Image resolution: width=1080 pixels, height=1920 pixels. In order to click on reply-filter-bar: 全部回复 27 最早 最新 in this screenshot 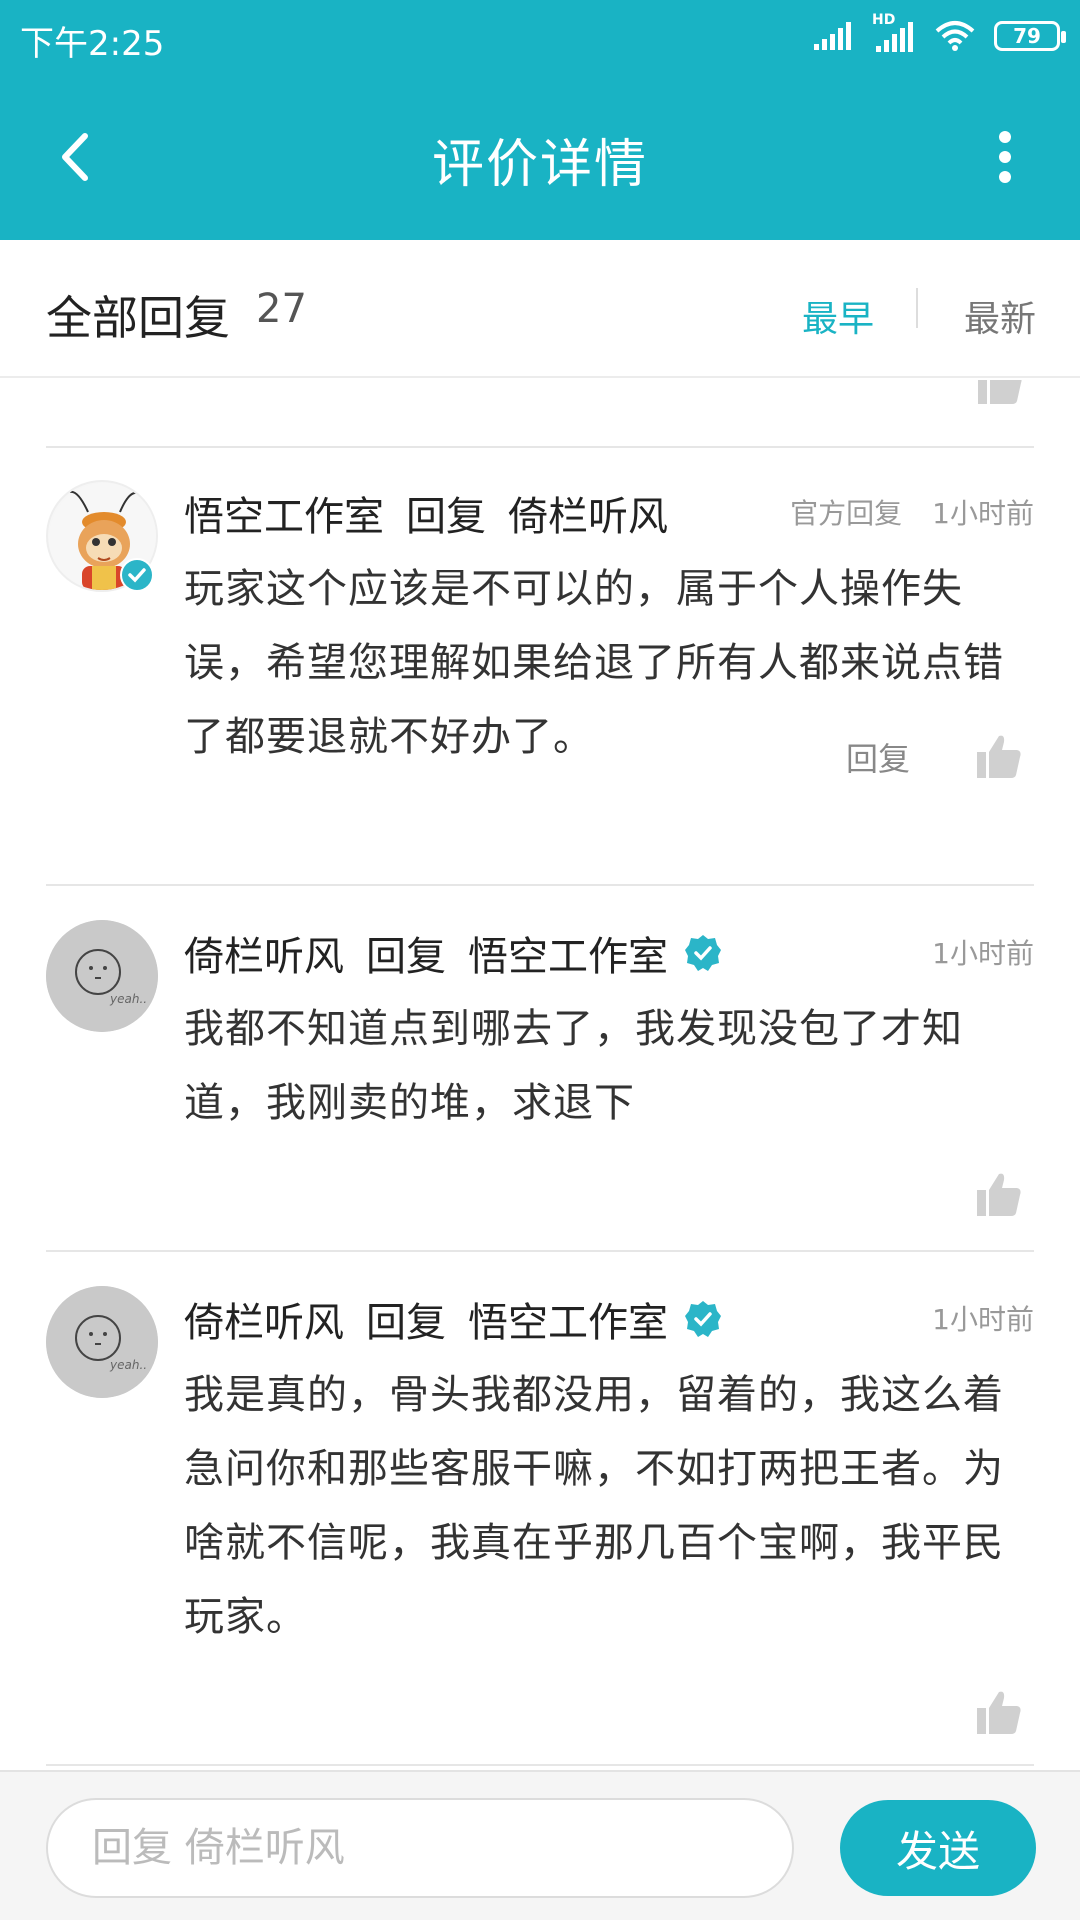, I will do `click(540, 309)`.